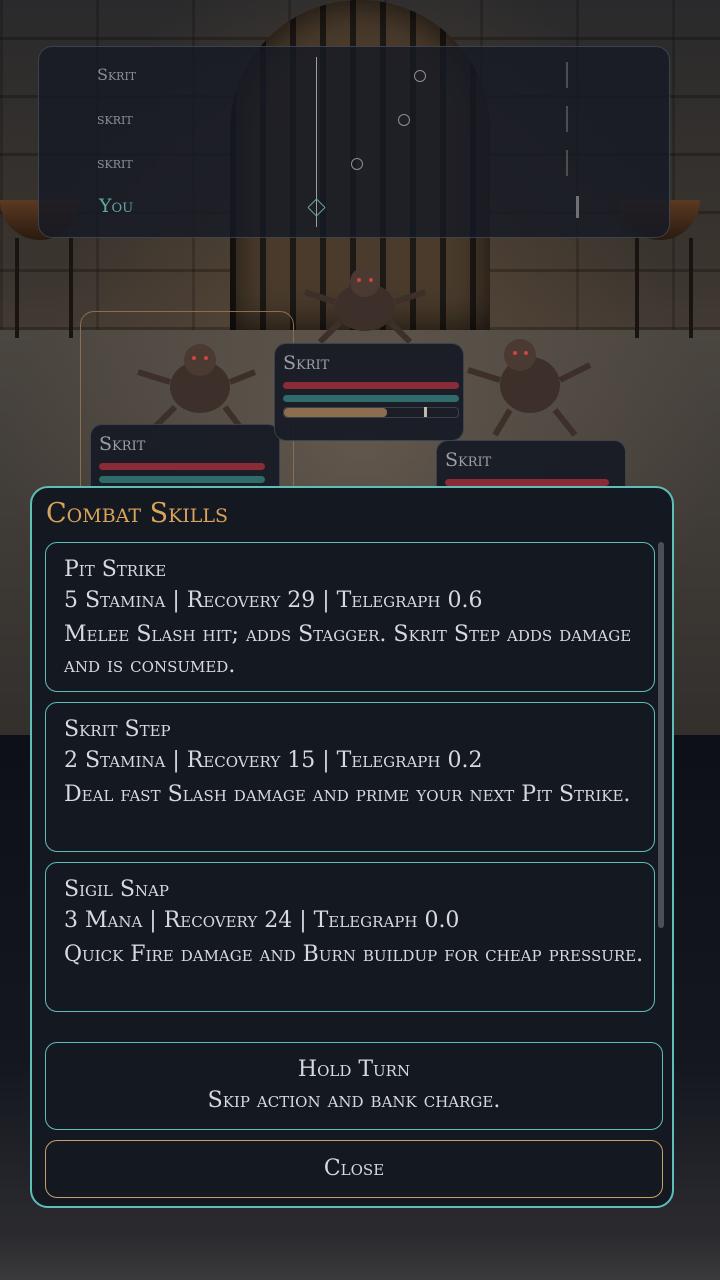  What do you see at coordinates (661, 735) in the screenshot?
I see `skills-scrollbar` at bounding box center [661, 735].